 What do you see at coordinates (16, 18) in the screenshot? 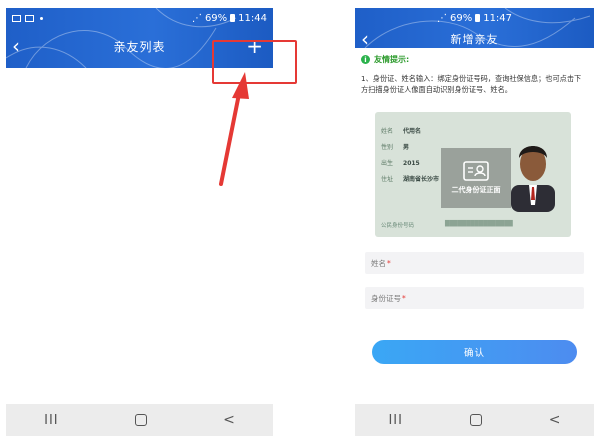
I see `gallery-icon` at bounding box center [16, 18].